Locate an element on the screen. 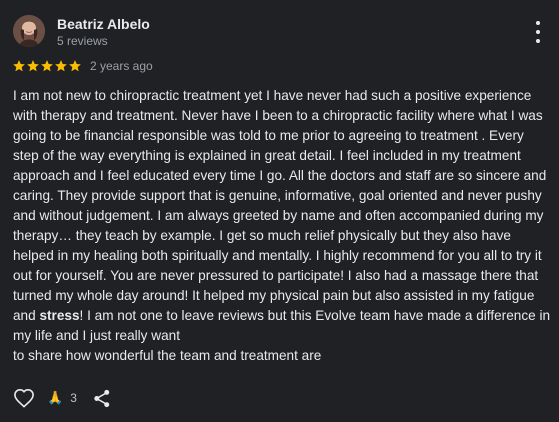 Image resolution: width=559 pixels, height=422 pixels. more-options-button is located at coordinates (538, 32).